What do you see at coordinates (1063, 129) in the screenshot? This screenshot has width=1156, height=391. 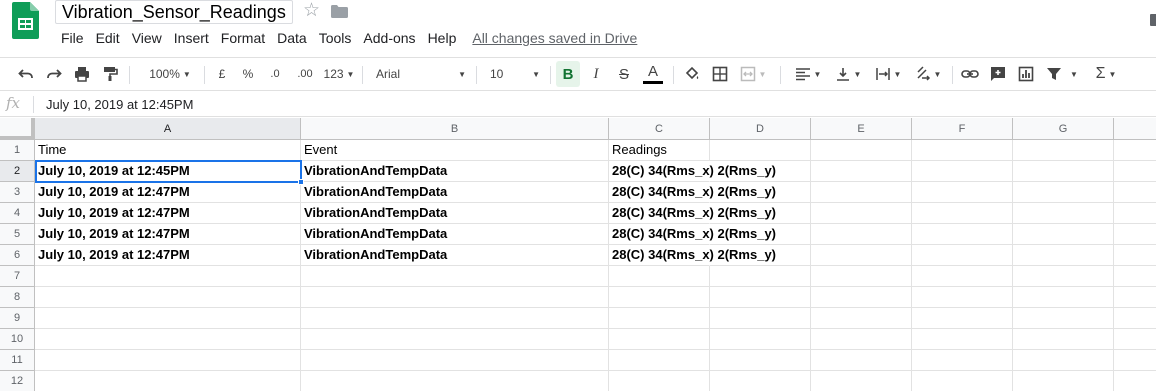 I see `column-header-g: G` at bounding box center [1063, 129].